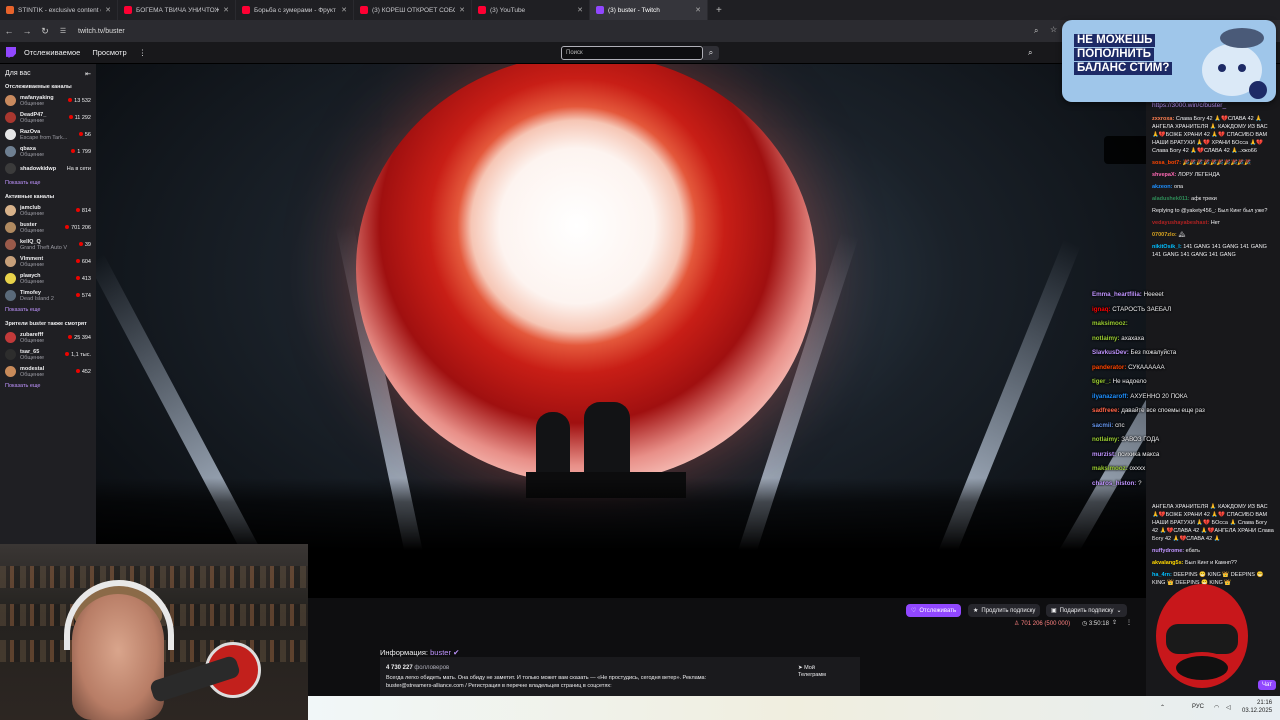  I want to click on tray-chevron-icon: ⌃, so click(1162, 707).